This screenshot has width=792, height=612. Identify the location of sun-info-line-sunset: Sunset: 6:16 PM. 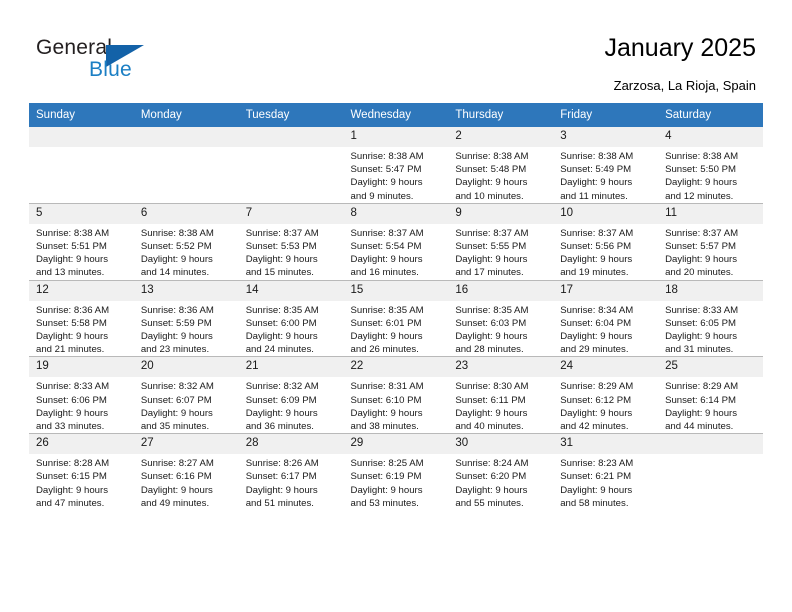
(176, 477).